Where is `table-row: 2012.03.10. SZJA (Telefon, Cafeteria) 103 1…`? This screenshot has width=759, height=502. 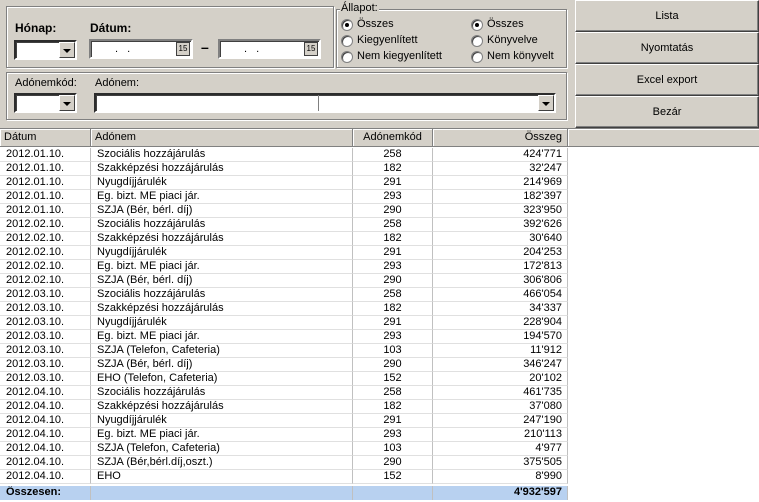 table-row: 2012.03.10. SZJA (Telefon, Cafeteria) 103 1… is located at coordinates (284, 351).